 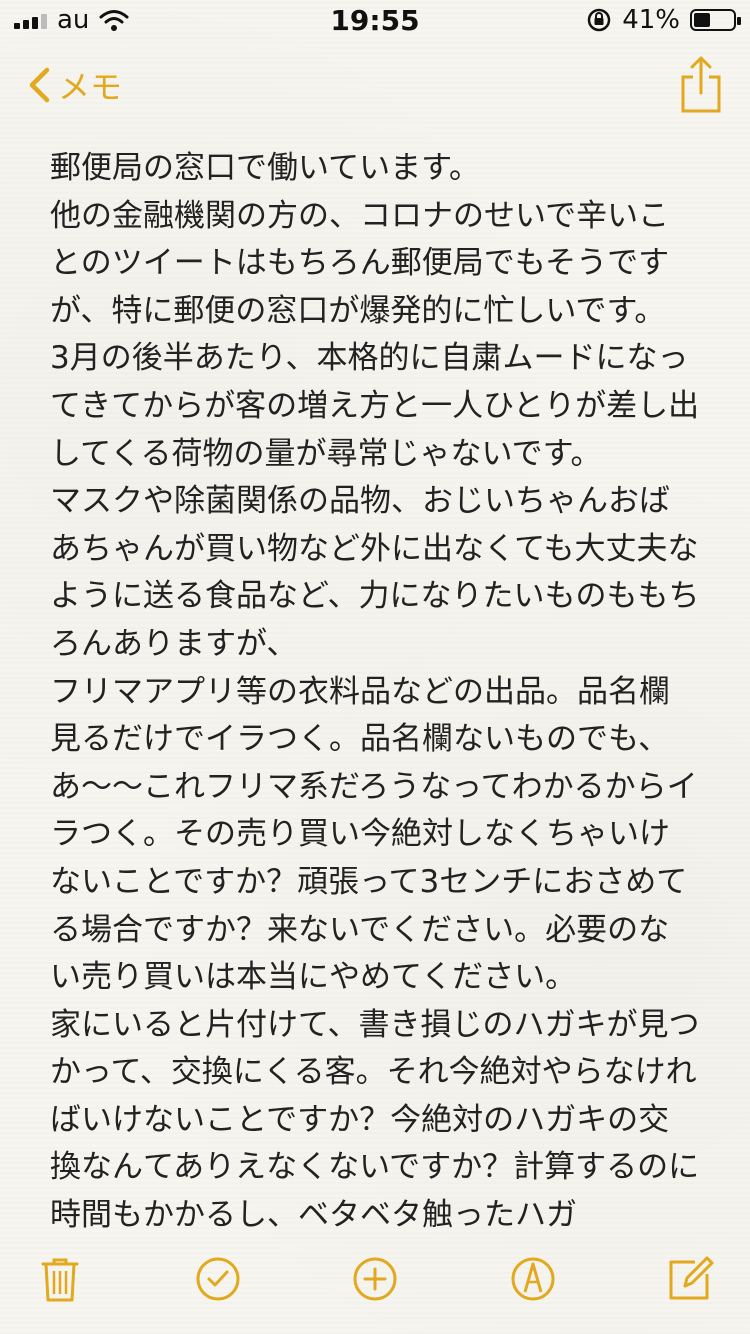 I want to click on compose-button, so click(x=690, y=1279).